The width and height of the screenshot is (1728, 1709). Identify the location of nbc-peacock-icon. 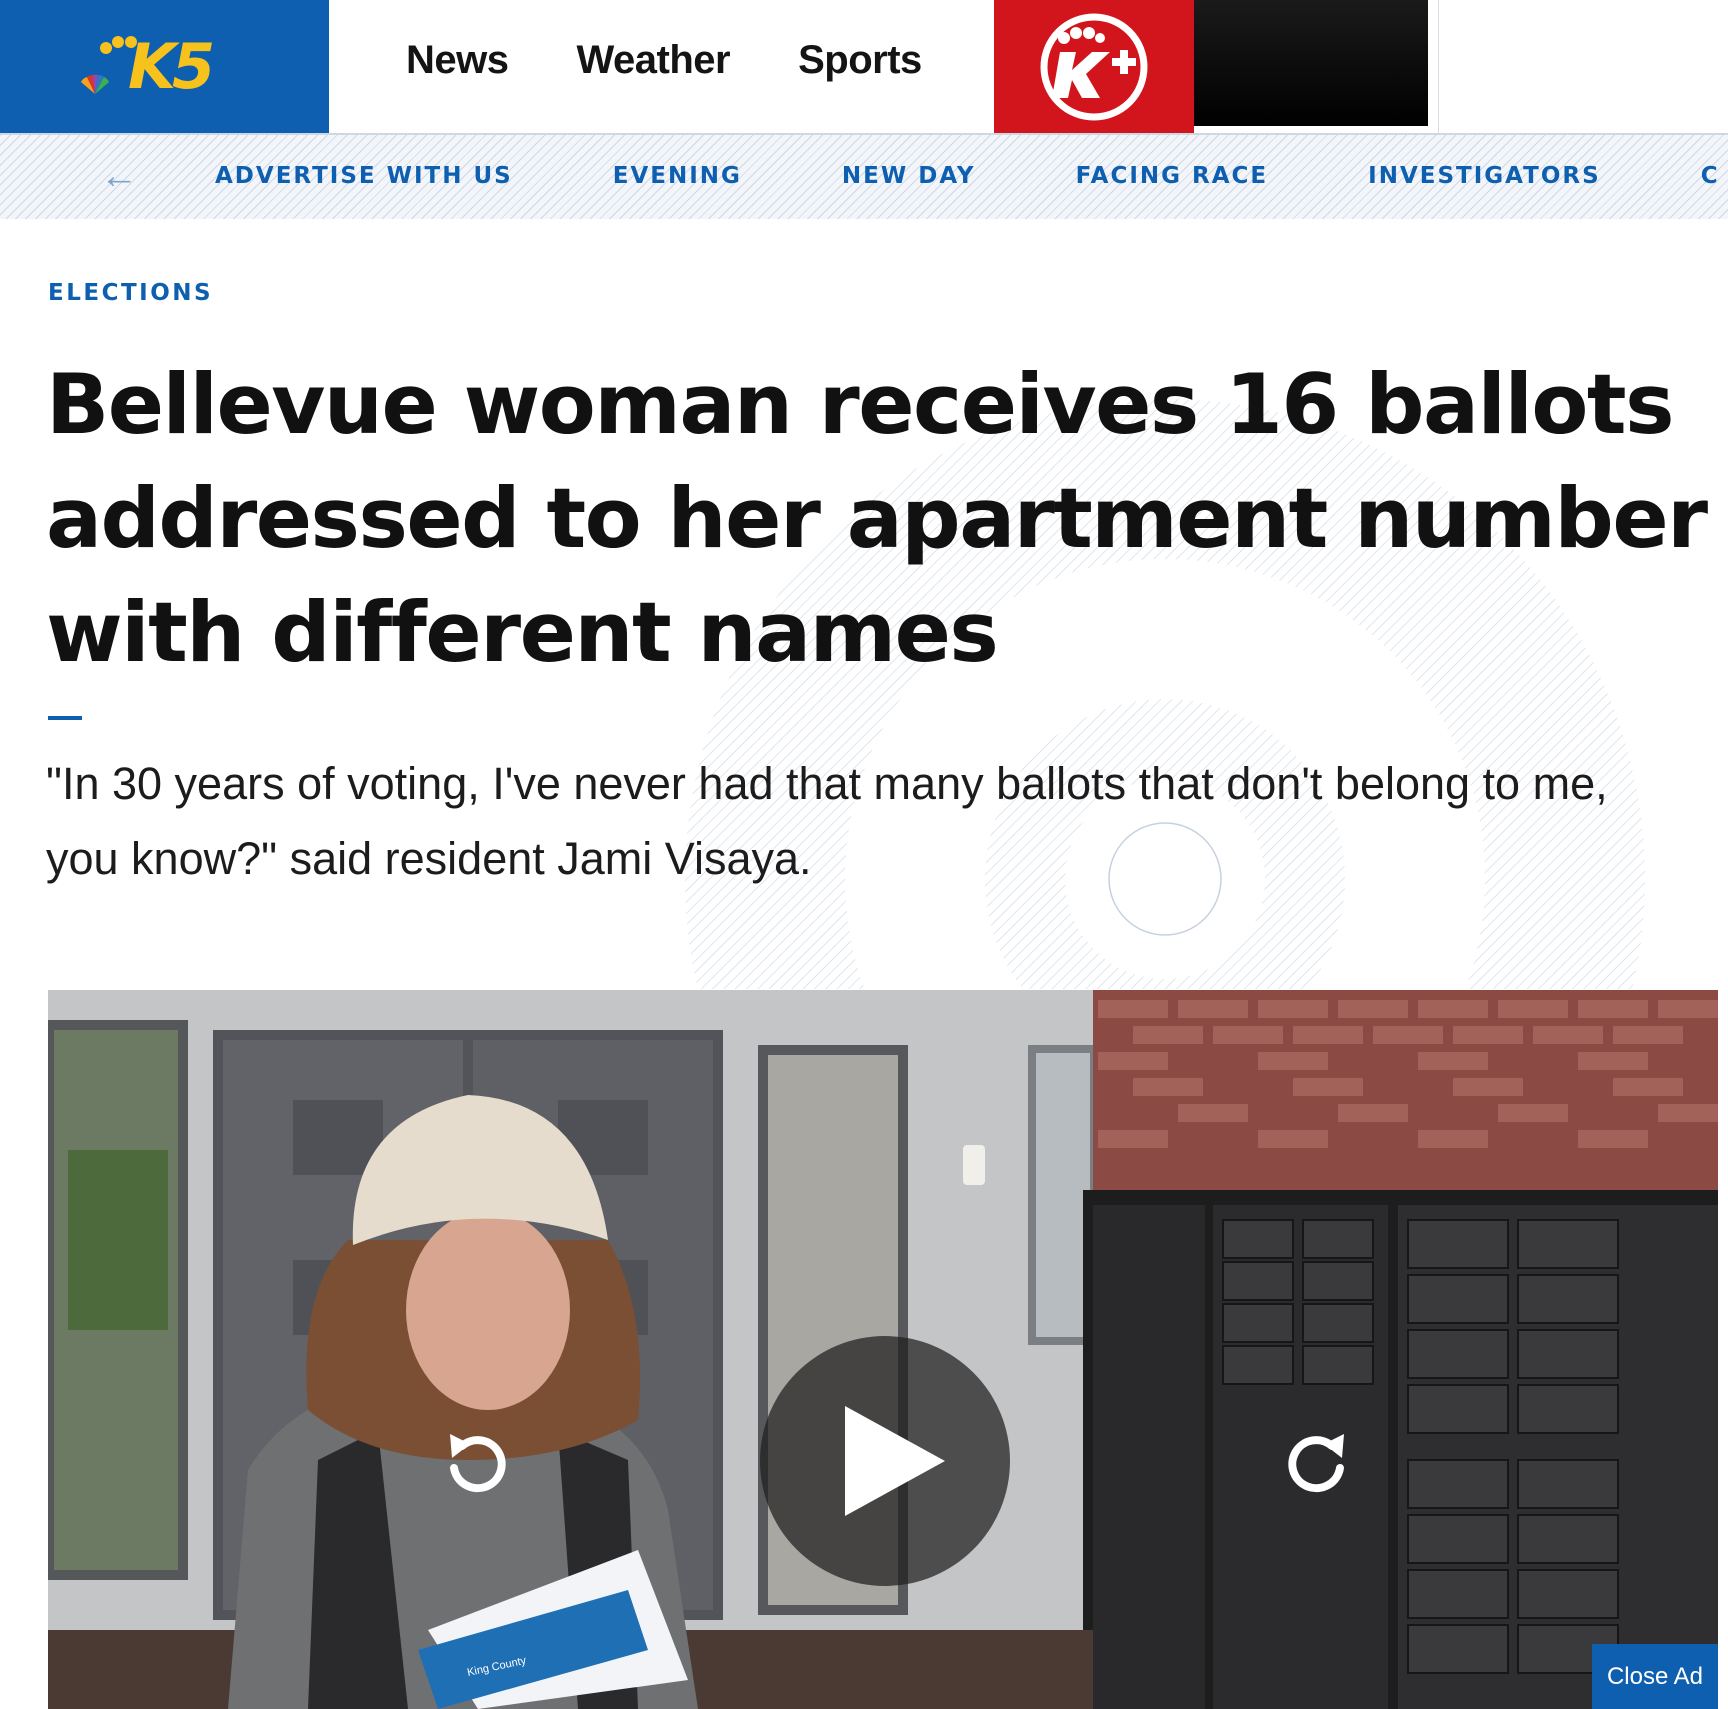
(95, 84).